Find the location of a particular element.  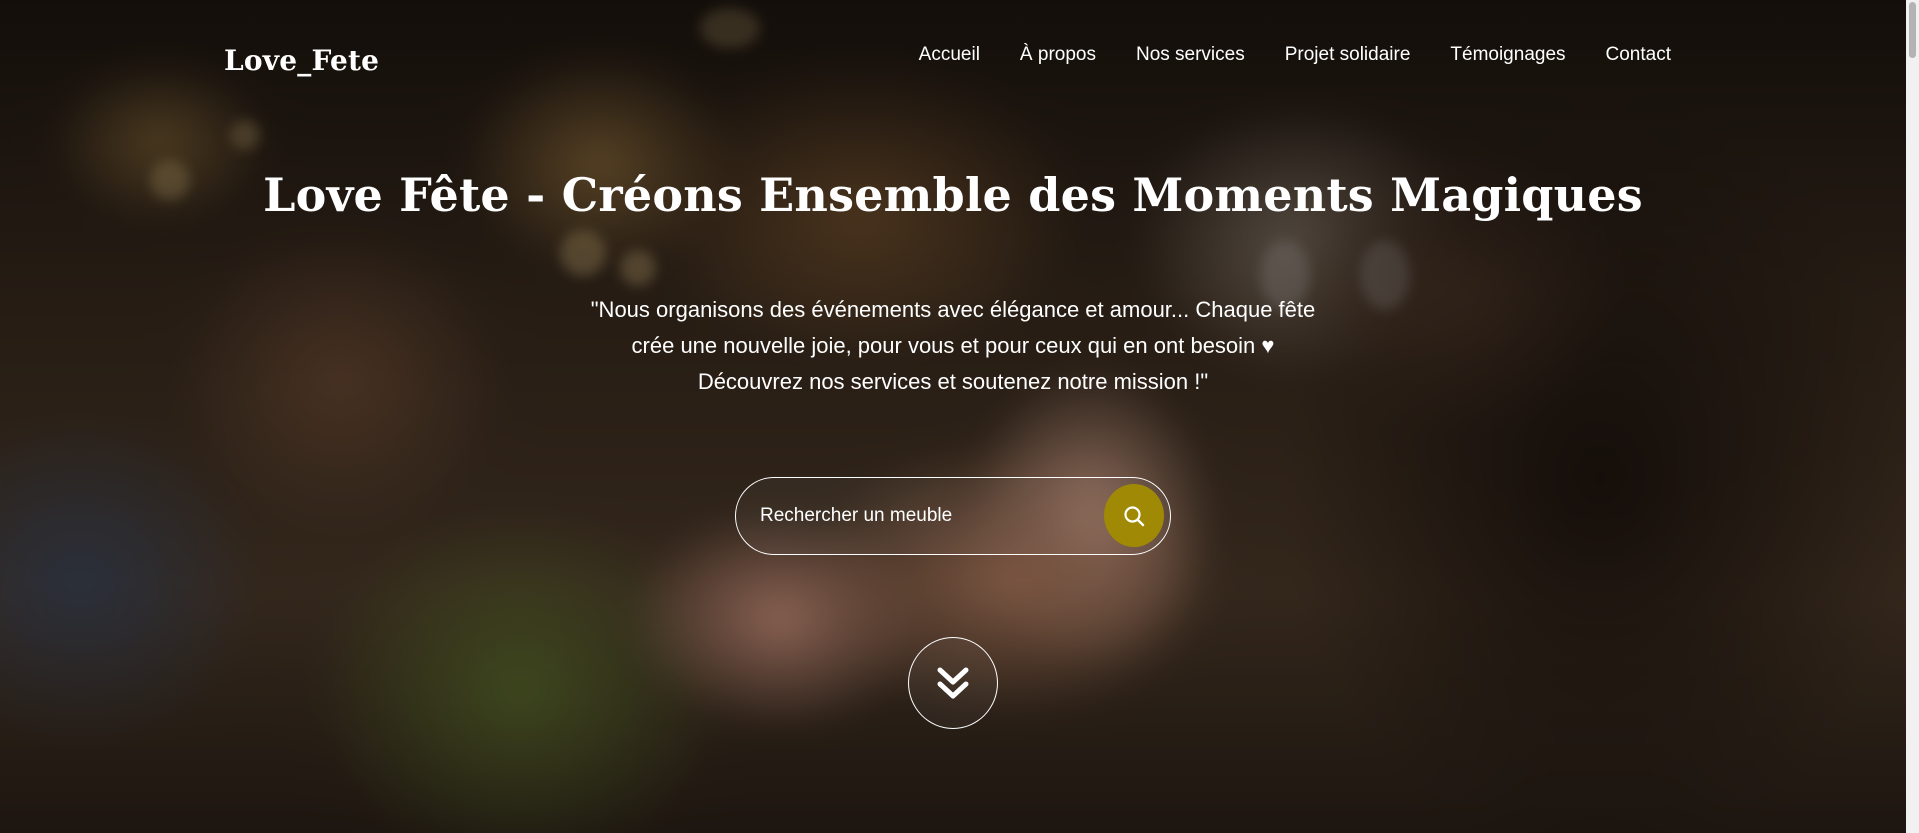

nav-item-a-propos: À propos is located at coordinates (1058, 55).